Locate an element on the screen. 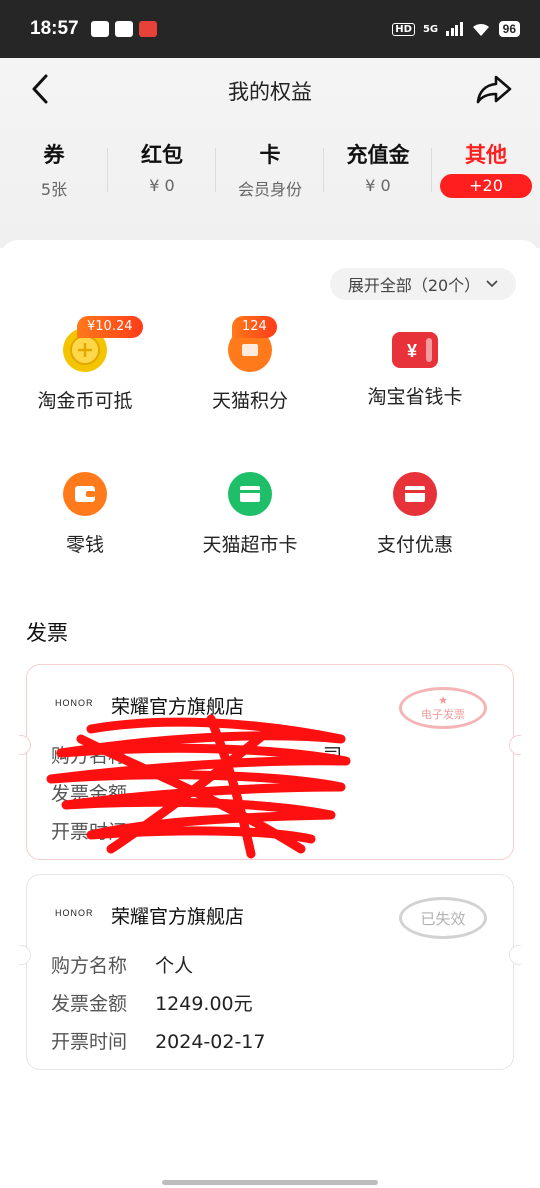 The height and width of the screenshot is (1188, 540). tab-cards: 卡 会员身份 is located at coordinates (270, 175).